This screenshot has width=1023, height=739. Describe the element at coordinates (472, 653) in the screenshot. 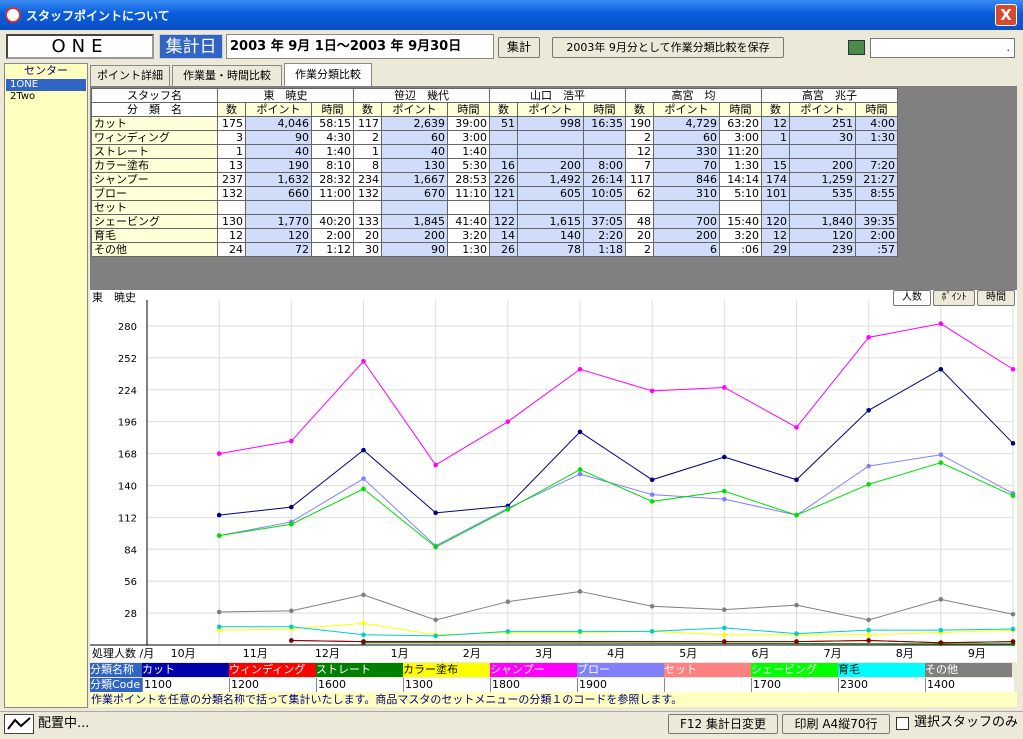

I see `x-tick-label: 2月` at that location.